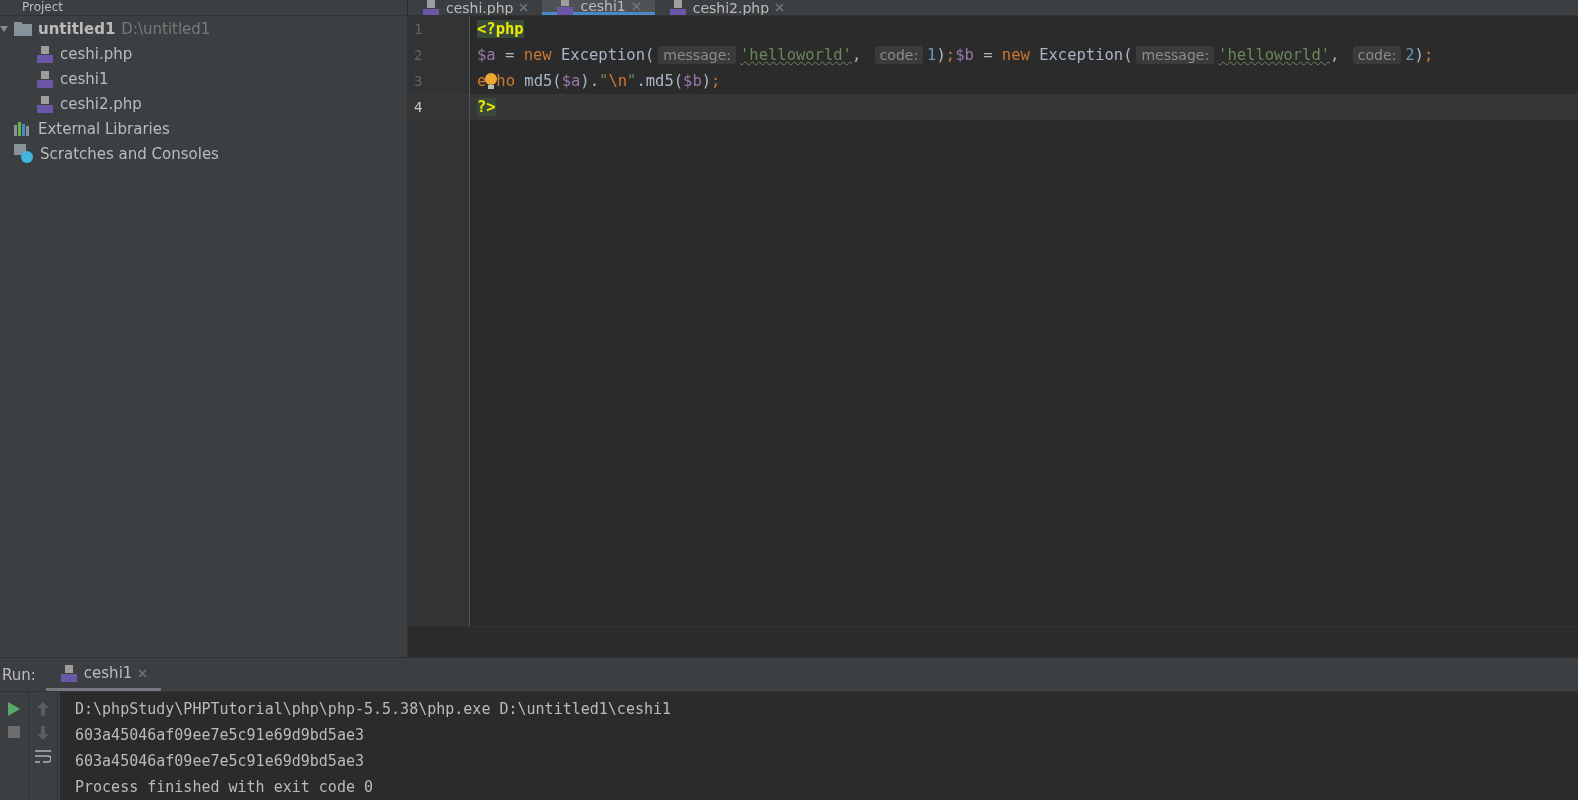  Describe the element at coordinates (19, 674) in the screenshot. I see `run-label: Run:` at that location.